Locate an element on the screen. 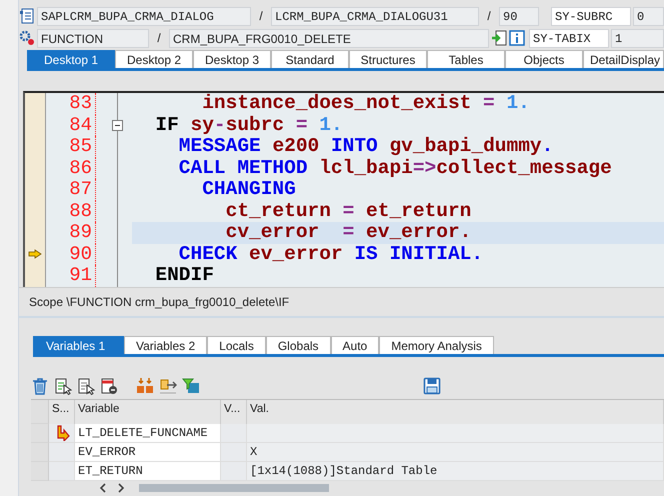 The image size is (664, 496). line-number: 84 is located at coordinates (71, 125).